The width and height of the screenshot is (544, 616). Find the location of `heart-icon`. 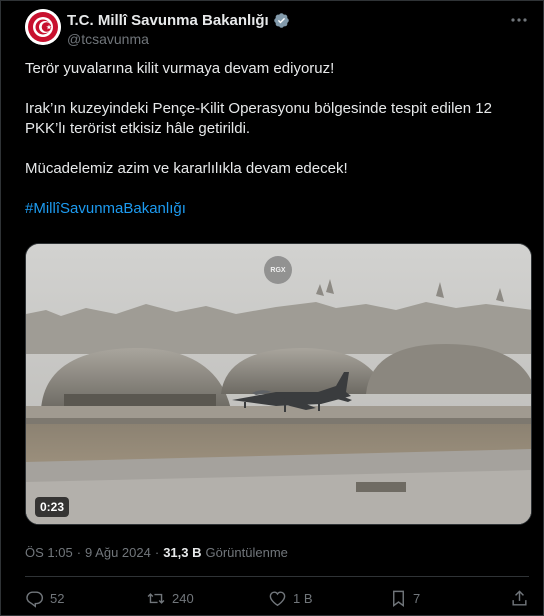

heart-icon is located at coordinates (277, 599).